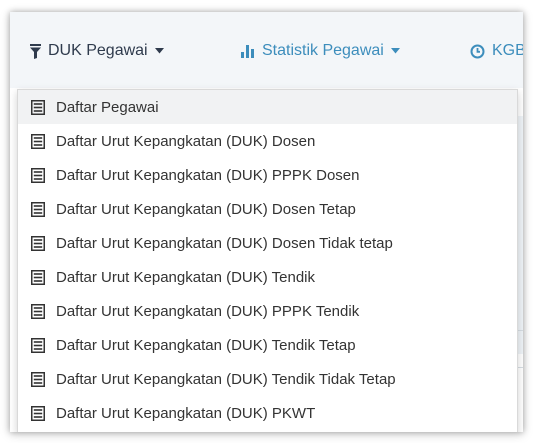 The image size is (533, 443). What do you see at coordinates (477, 51) in the screenshot?
I see `clock-icon` at bounding box center [477, 51].